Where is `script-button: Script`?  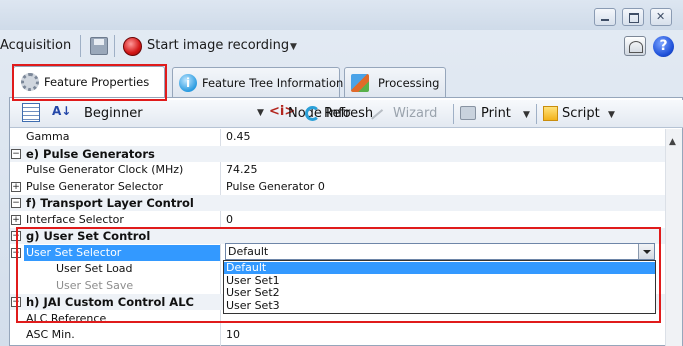
script-button: Script is located at coordinates (581, 113).